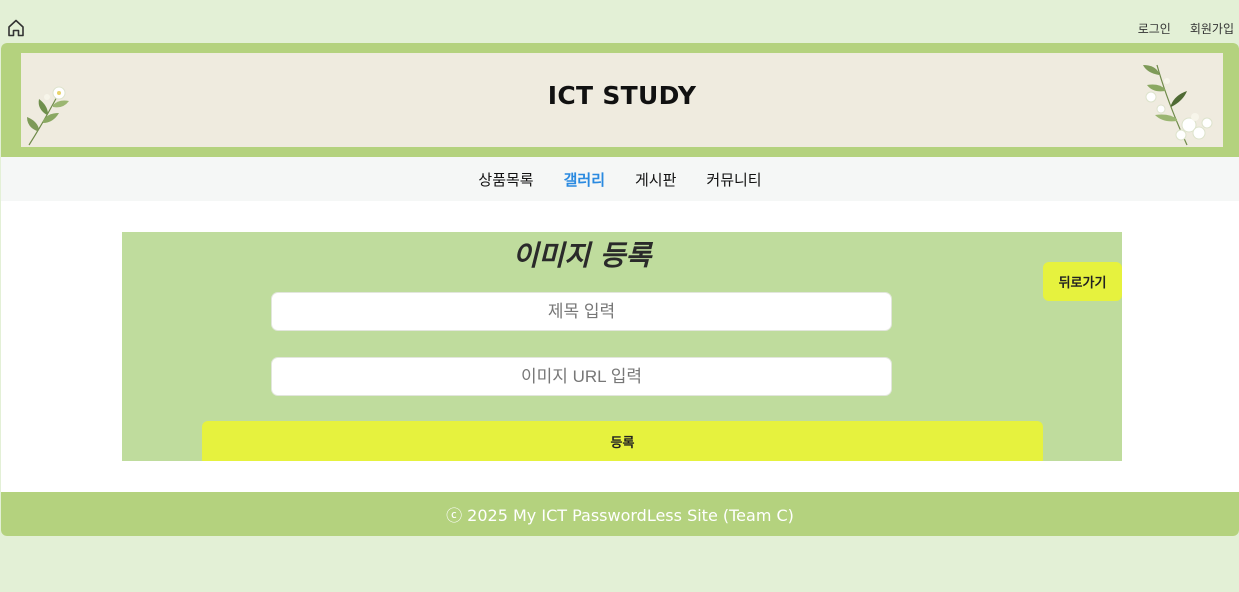 The width and height of the screenshot is (1239, 592). Describe the element at coordinates (581, 311) in the screenshot. I see `title-input` at that location.